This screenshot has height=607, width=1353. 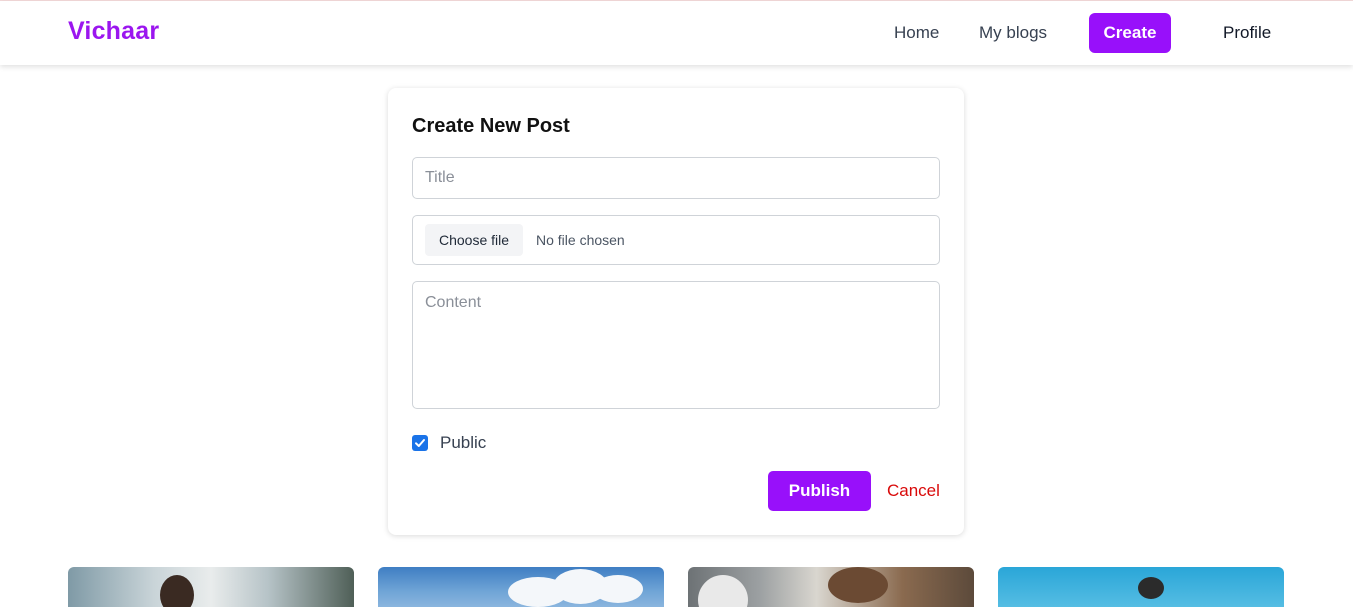 What do you see at coordinates (676, 33) in the screenshot?
I see `navbar: Vichaar Home My blogs Create Profile` at bounding box center [676, 33].